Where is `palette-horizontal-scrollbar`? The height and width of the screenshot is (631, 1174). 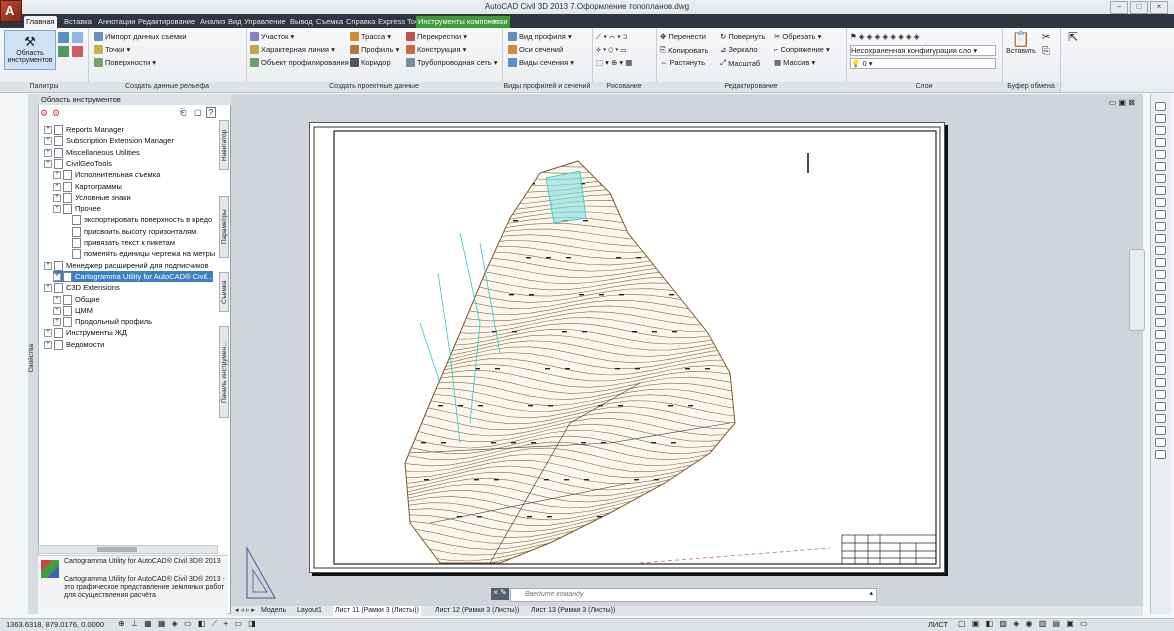
palette-horizontal-scrollbar is located at coordinates (128, 549).